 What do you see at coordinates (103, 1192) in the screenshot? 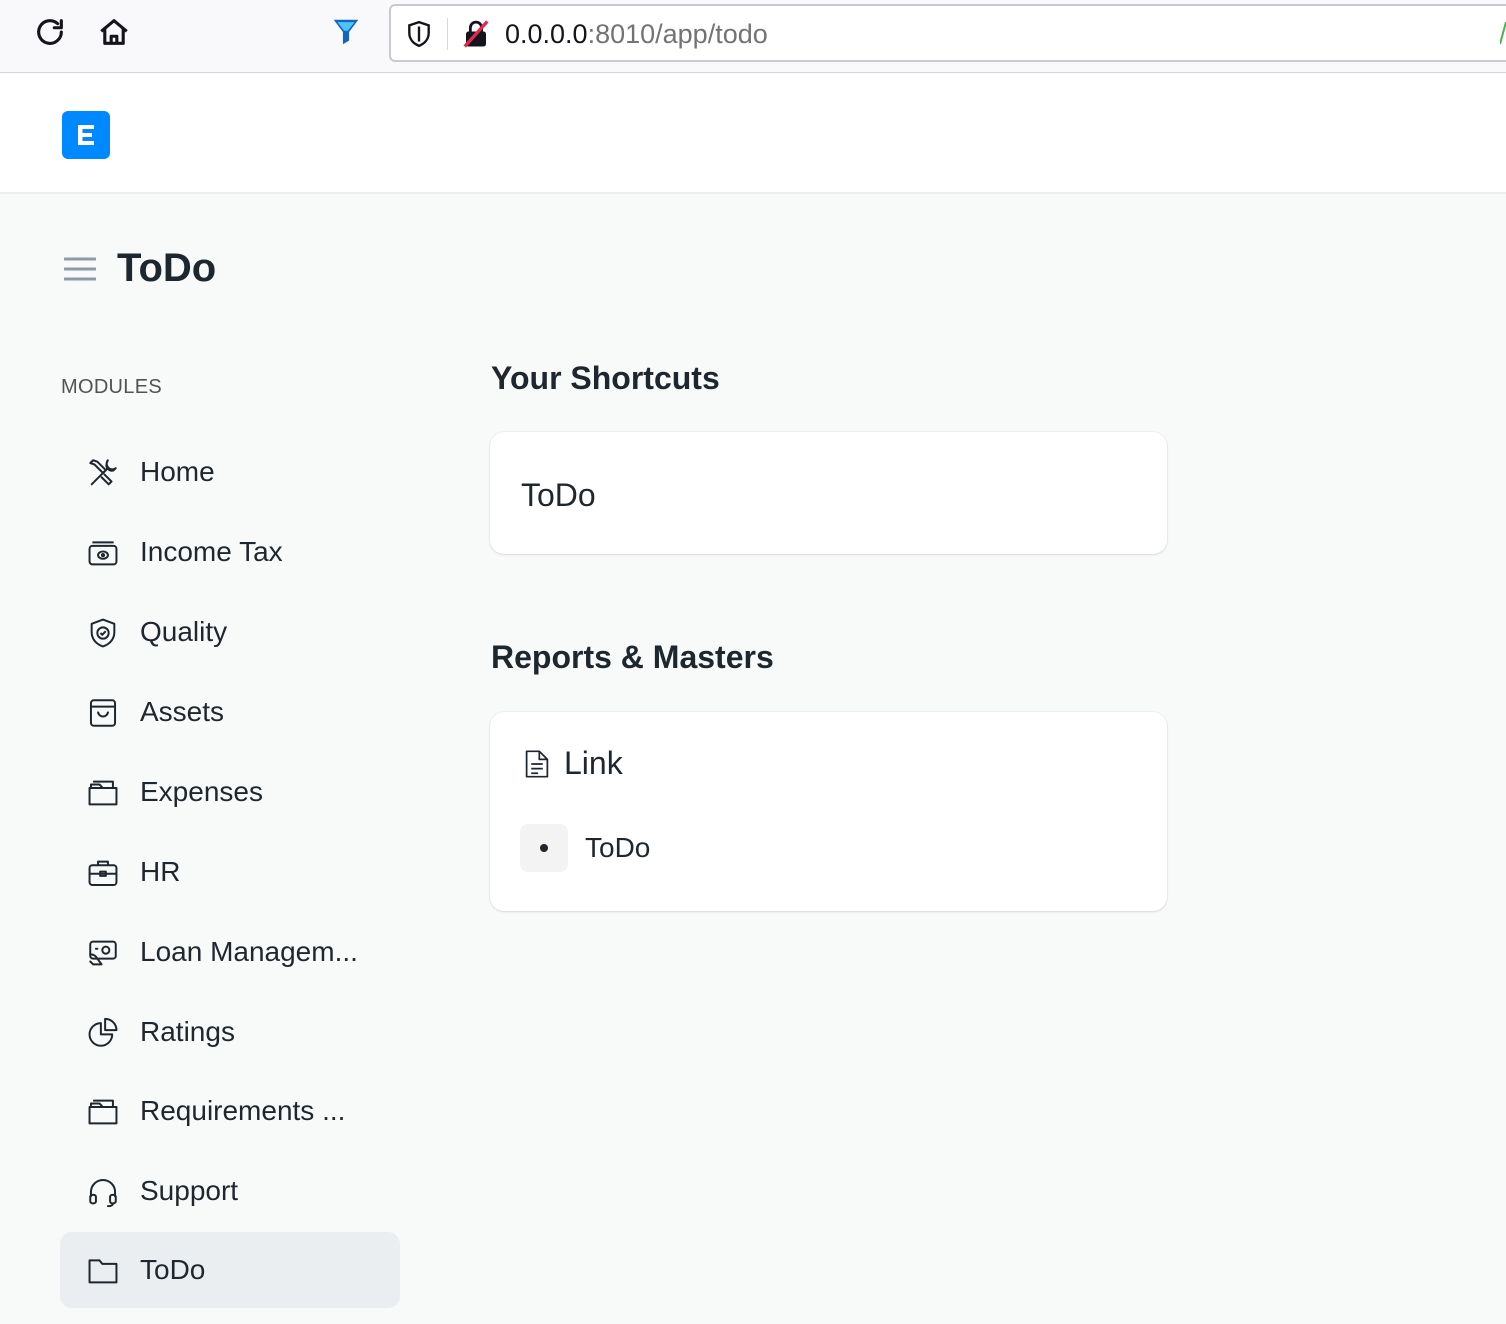
I see `headset-icon` at bounding box center [103, 1192].